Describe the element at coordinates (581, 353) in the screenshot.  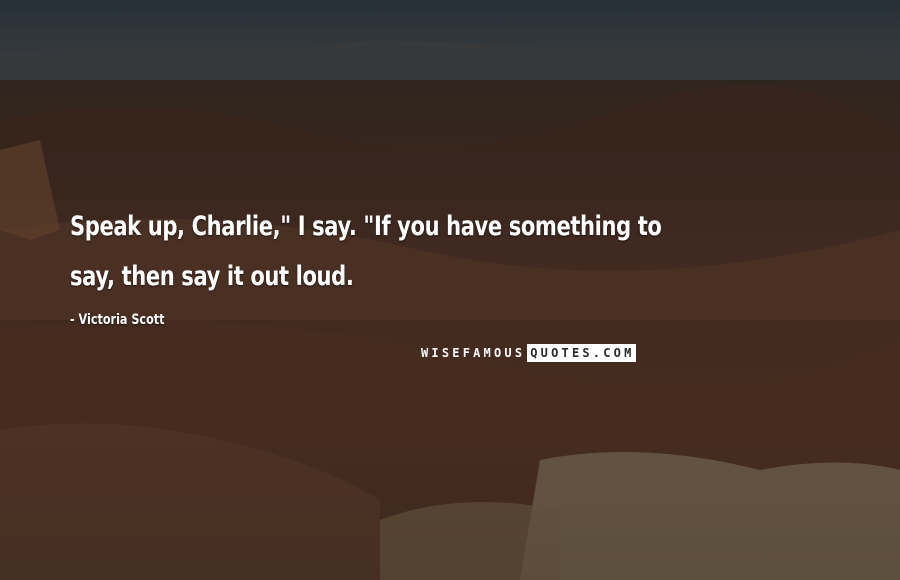
I see `watermark-right: QUOTES.COM` at that location.